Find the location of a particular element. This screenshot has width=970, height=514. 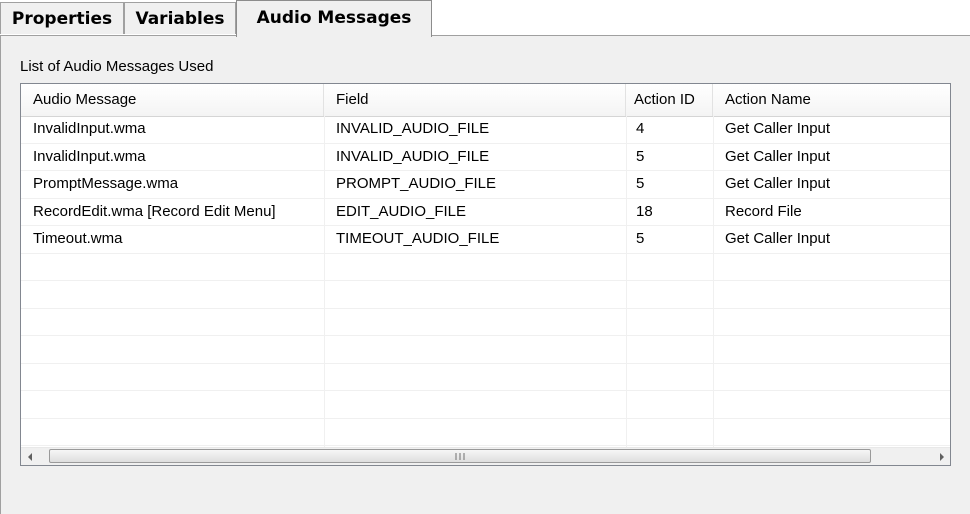

tab-variables: Variables is located at coordinates (180, 18).